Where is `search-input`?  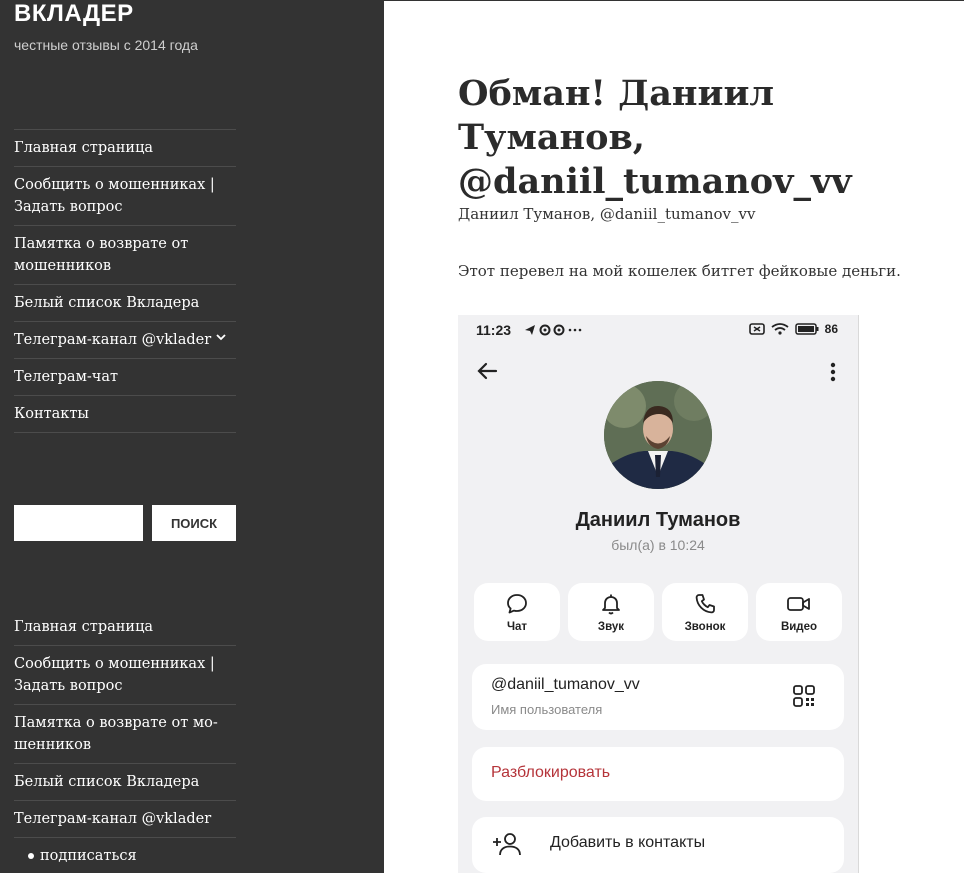
search-input is located at coordinates (78, 523).